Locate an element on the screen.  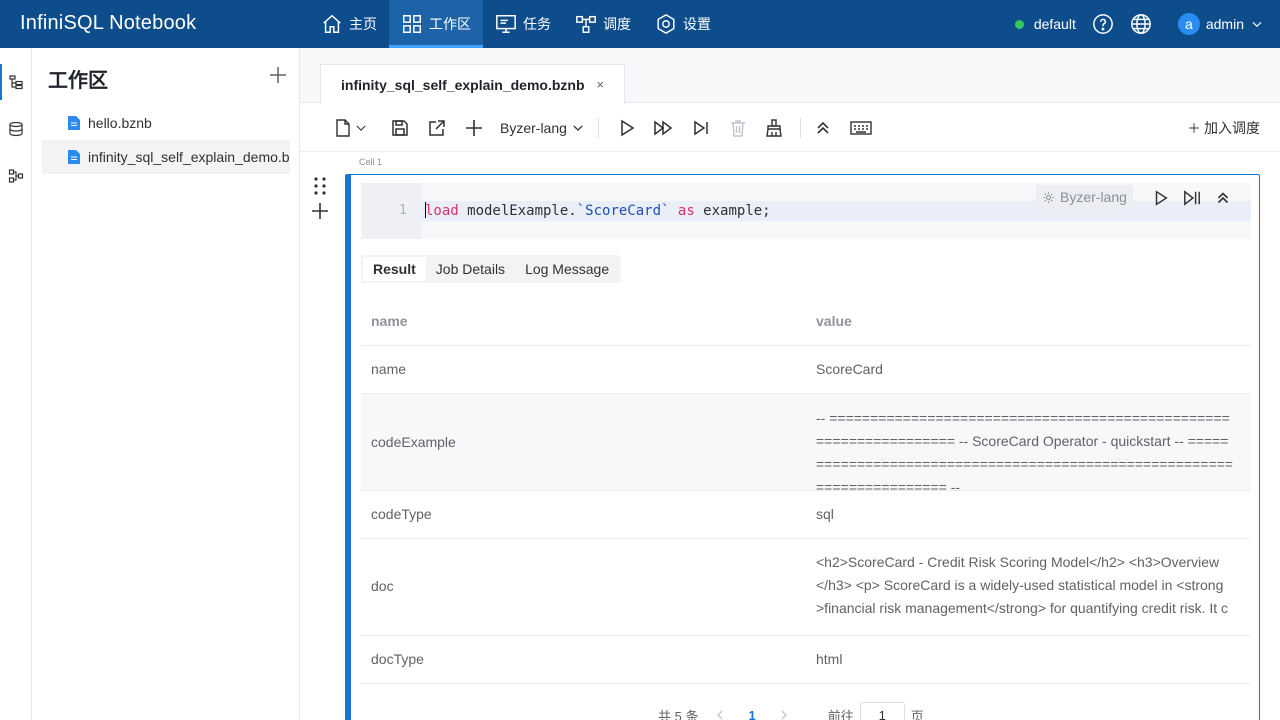
line-number: 1 is located at coordinates (403, 210).